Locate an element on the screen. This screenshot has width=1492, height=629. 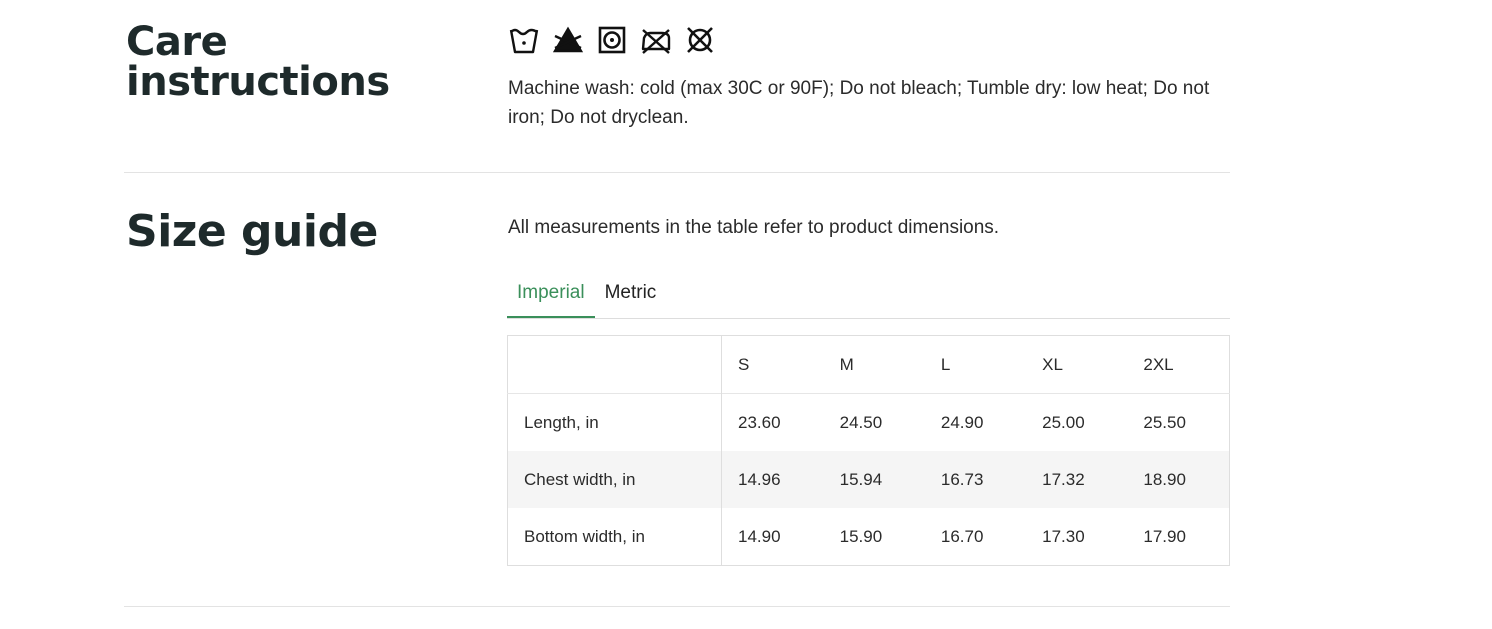
row-label: Length, in is located at coordinates (614, 422).